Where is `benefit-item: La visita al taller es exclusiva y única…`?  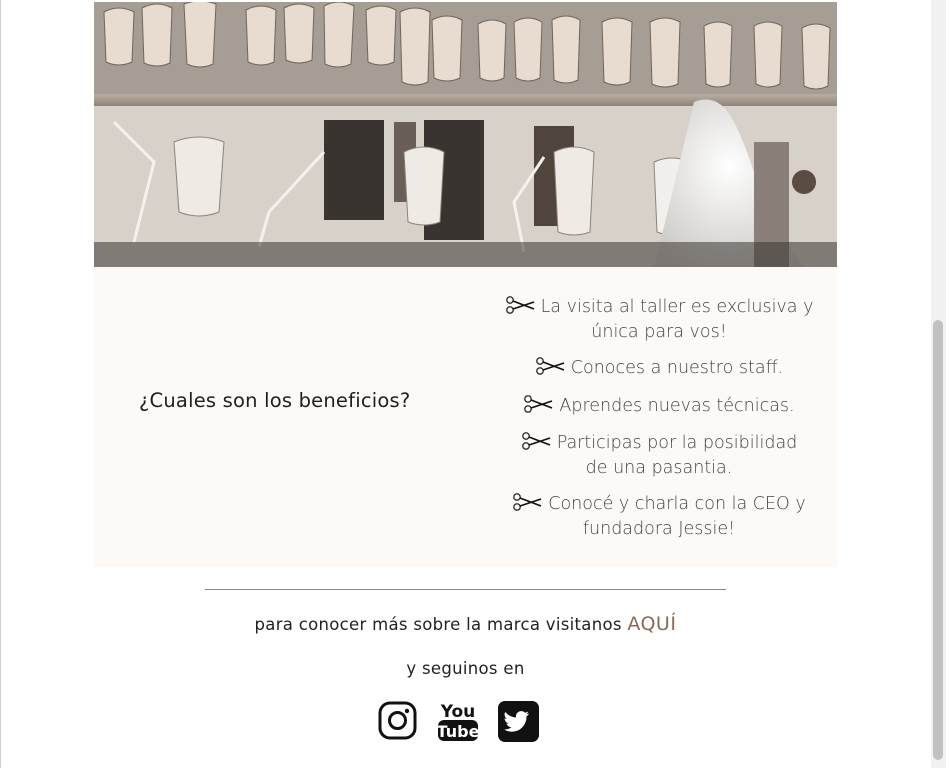 benefit-item: La visita al taller es exclusiva y única… is located at coordinates (659, 320).